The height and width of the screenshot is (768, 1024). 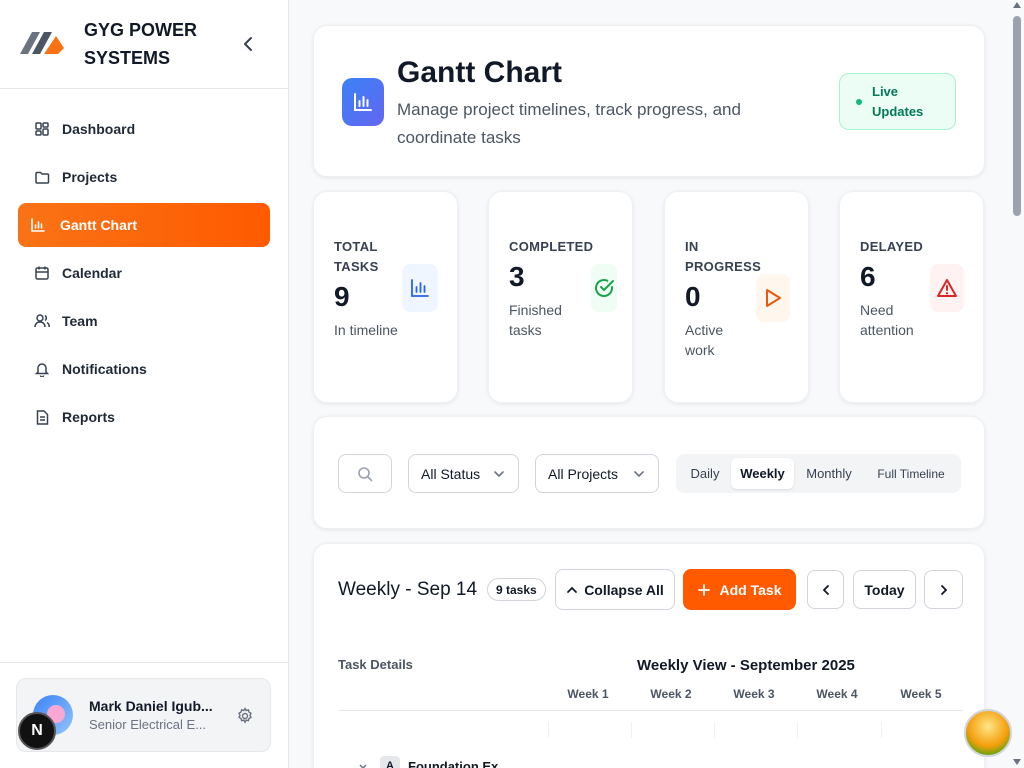 I want to click on search-input, so click(x=365, y=473).